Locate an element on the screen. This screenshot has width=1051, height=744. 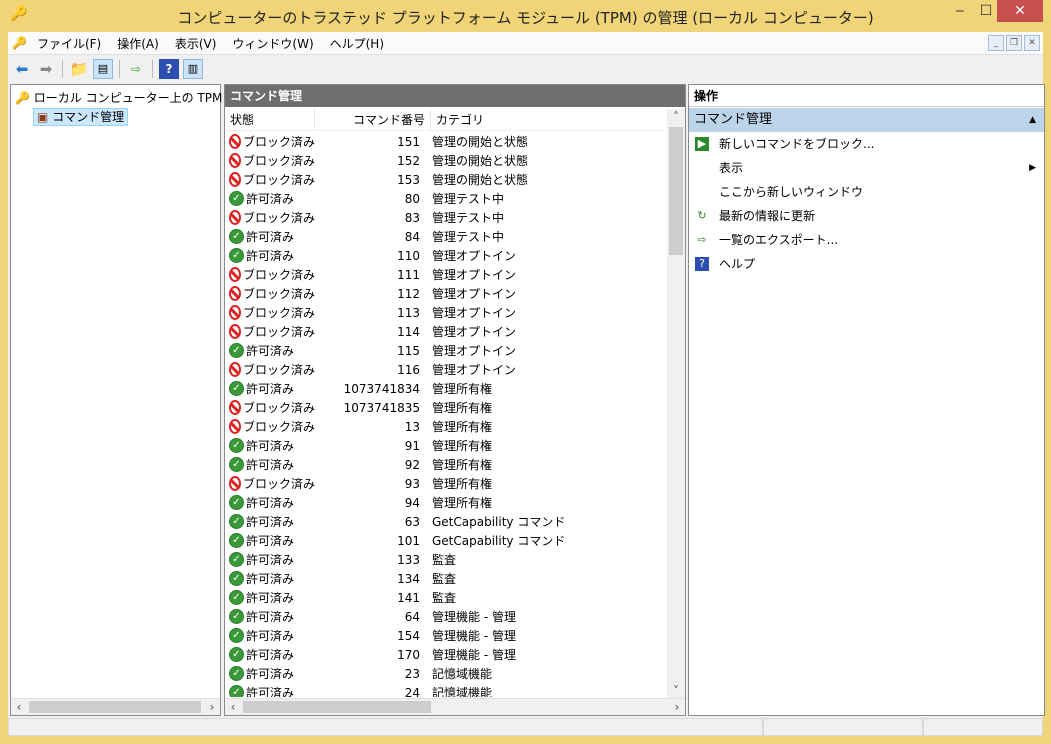
table-row: ブロック済み 1073741835 管理所有権 is located at coordinates (445, 407).